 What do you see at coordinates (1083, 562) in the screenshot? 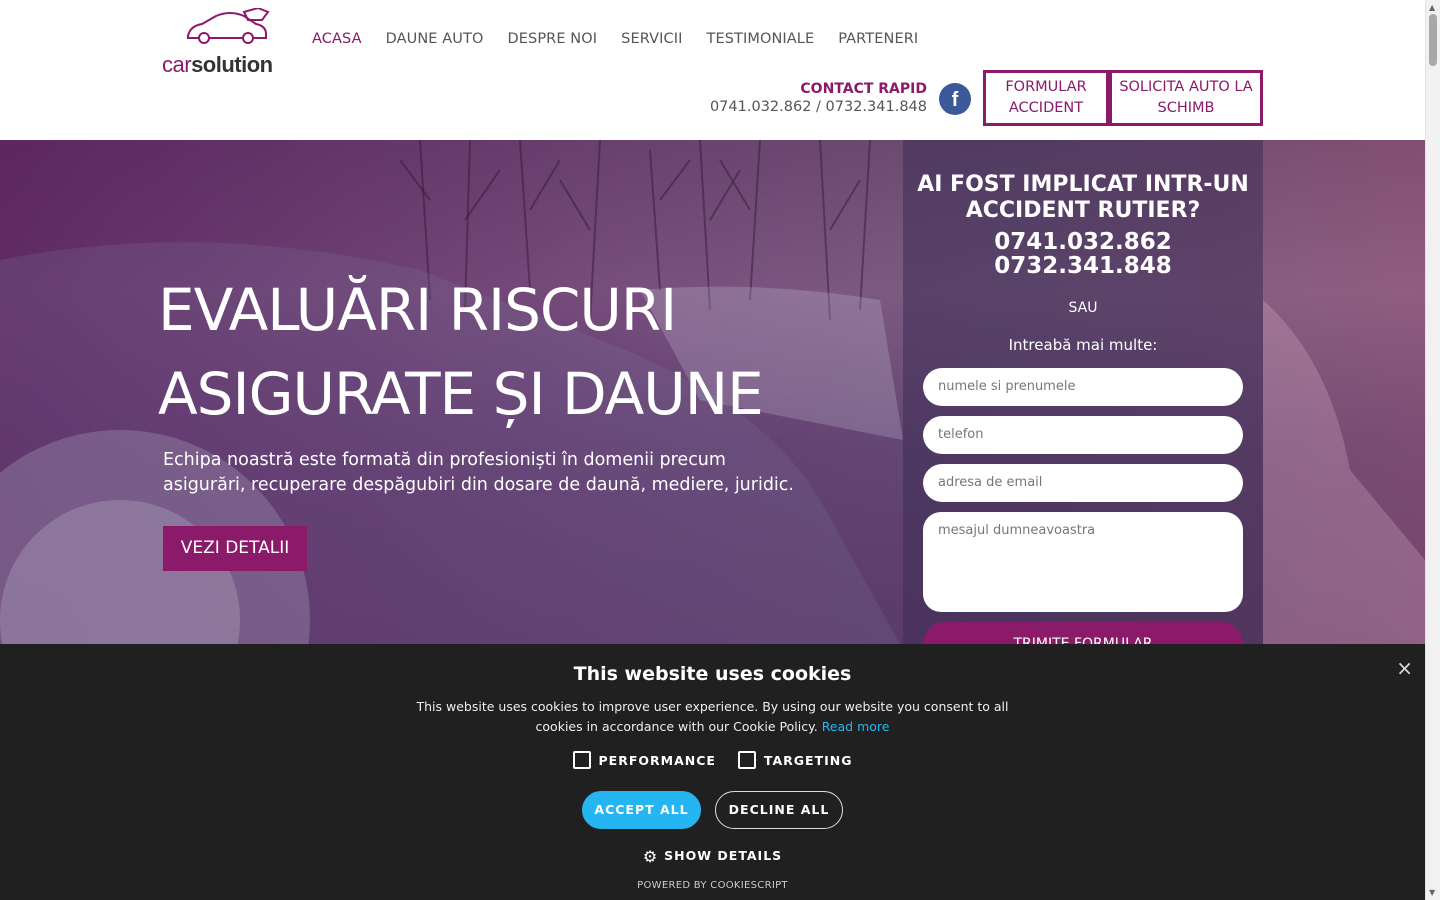
I see `message-textarea: mesajul dumneavoastra` at bounding box center [1083, 562].